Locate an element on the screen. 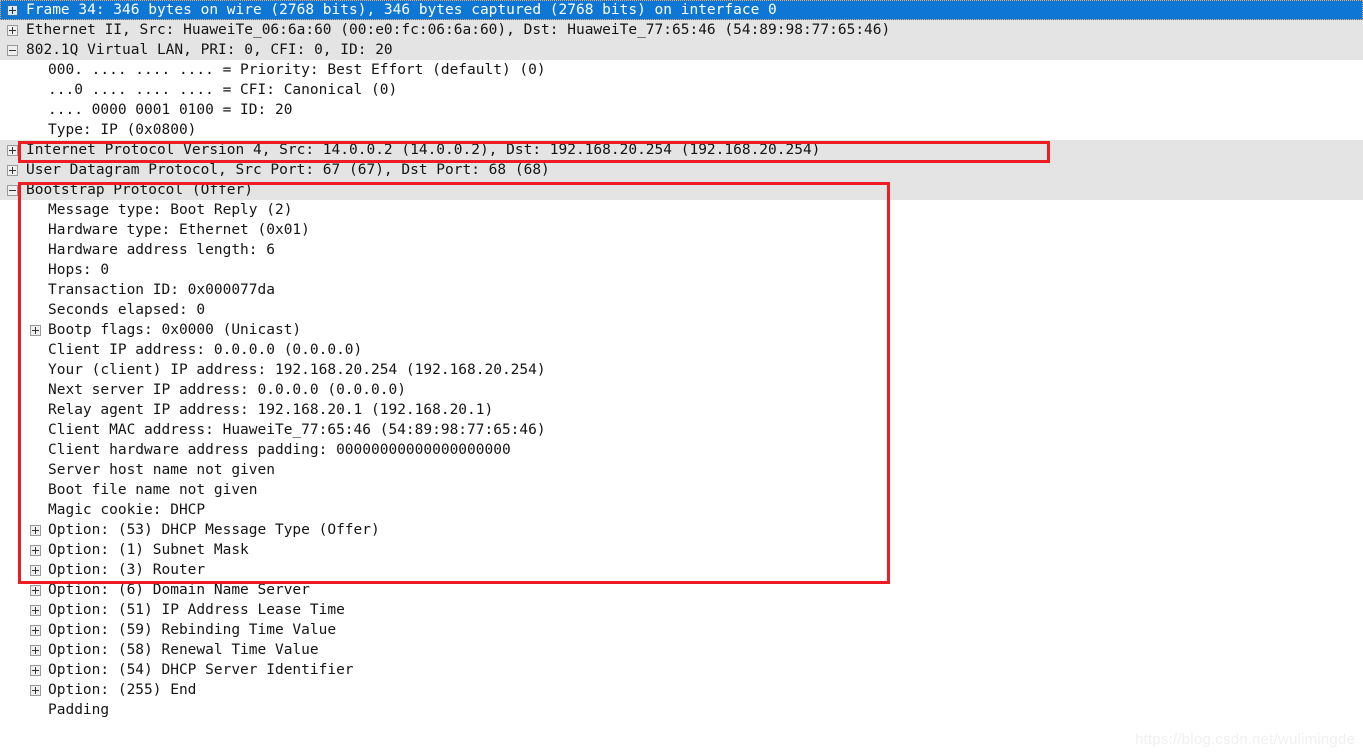 This screenshot has height=754, width=1363. packet-detail-label: Type: IP (0x0800) is located at coordinates (122, 130).